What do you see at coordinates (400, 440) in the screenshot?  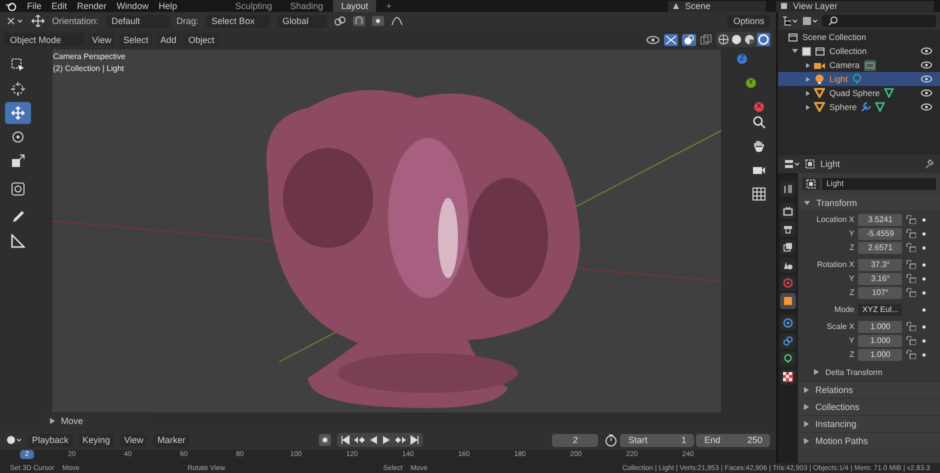 I see `next-keyframe-icon` at bounding box center [400, 440].